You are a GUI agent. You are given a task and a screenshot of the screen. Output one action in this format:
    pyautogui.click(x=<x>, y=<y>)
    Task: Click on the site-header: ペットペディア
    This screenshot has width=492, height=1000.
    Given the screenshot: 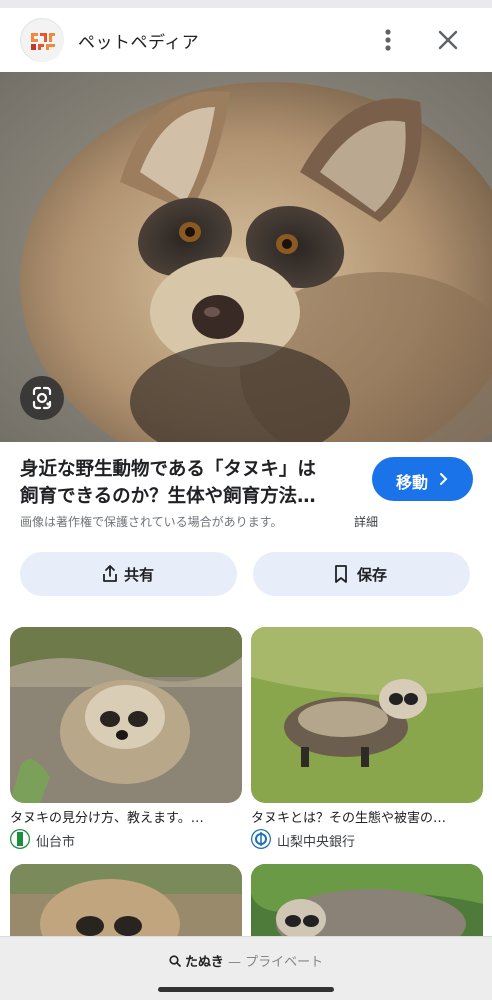 What is the action you would take?
    pyautogui.click(x=246, y=40)
    